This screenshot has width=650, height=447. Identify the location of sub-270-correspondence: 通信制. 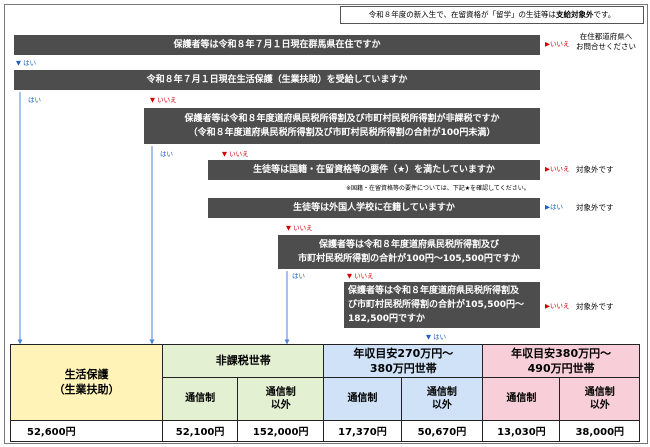
(362, 398).